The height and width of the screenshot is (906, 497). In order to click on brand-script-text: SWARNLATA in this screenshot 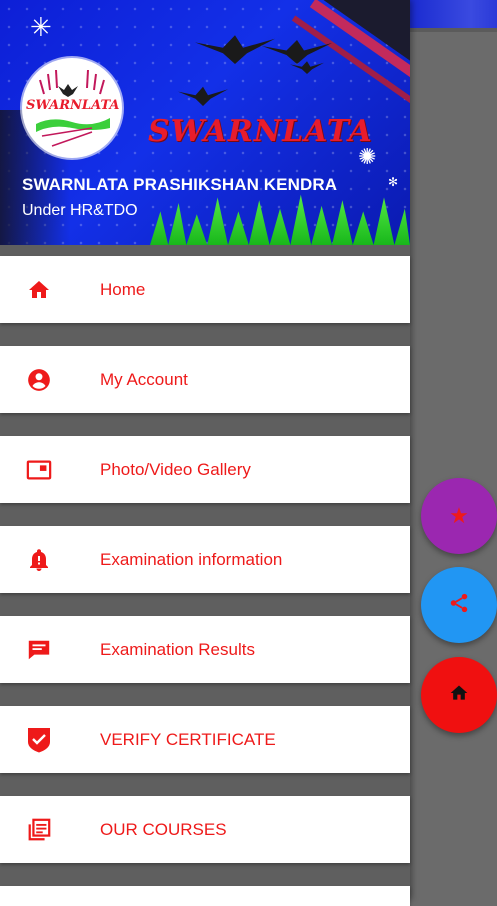, I will do `click(260, 131)`.